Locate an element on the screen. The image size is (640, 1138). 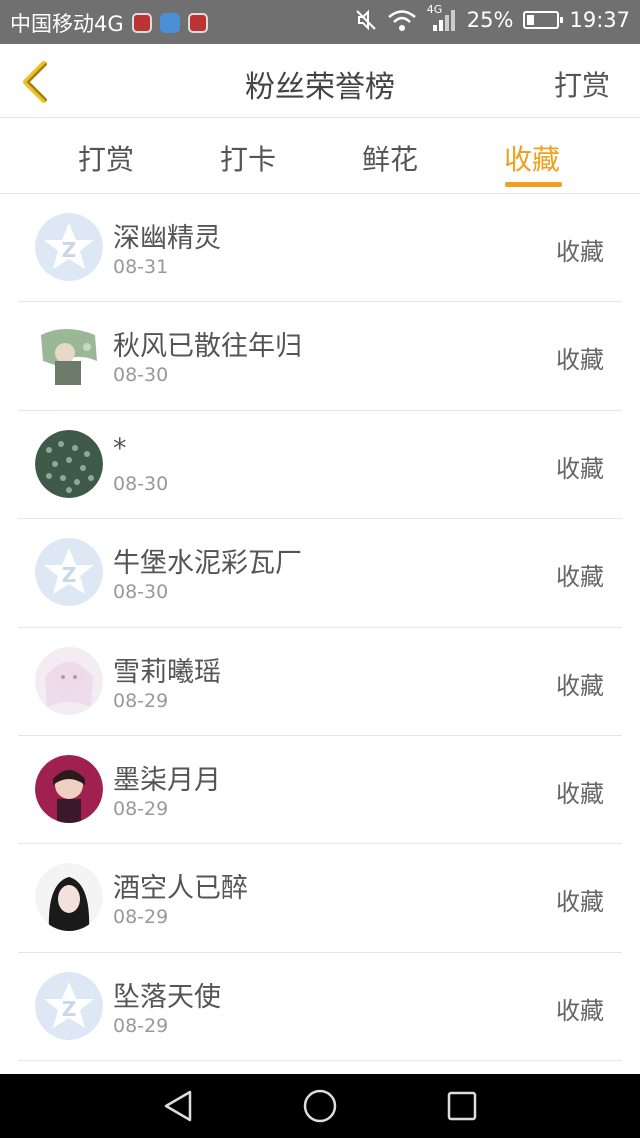
fan-name: 墨柒月月 is located at coordinates (167, 780).